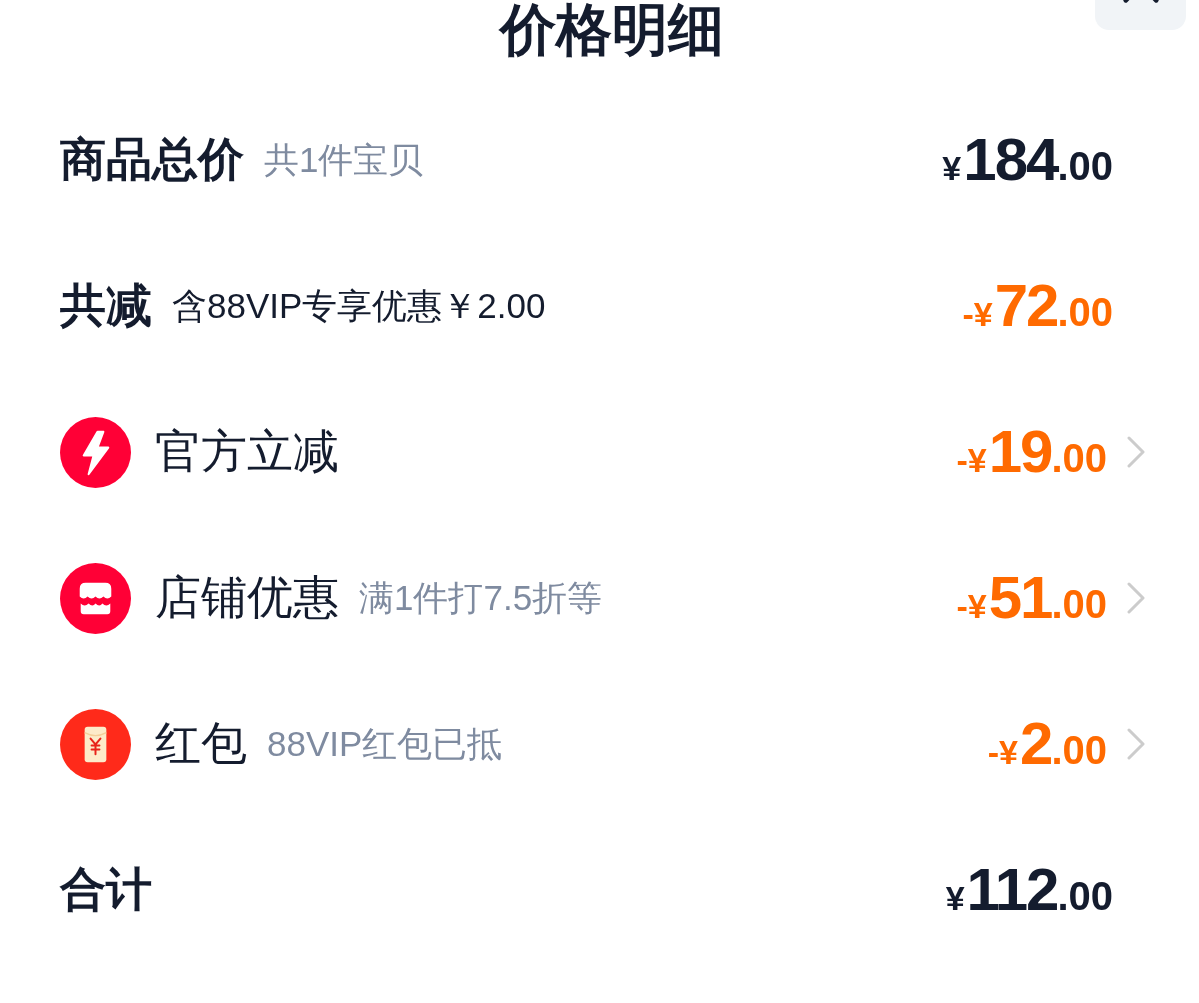 The height and width of the screenshot is (1003, 1199). Describe the element at coordinates (1029, 890) in the screenshot. I see `amount-text: ¥112.00` at that location.